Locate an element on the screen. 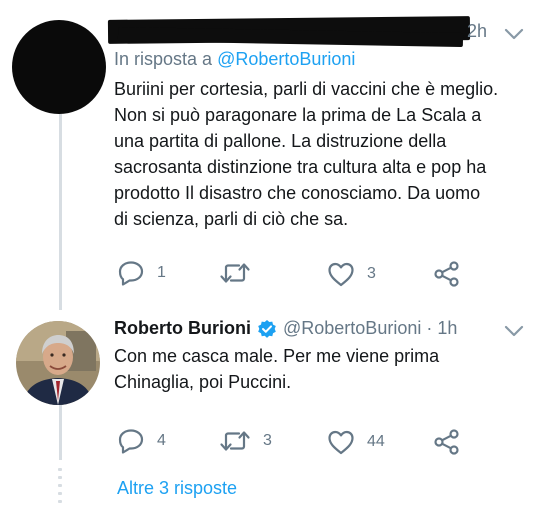 This screenshot has height=509, width=540. retweet-button is located at coordinates (241, 273).